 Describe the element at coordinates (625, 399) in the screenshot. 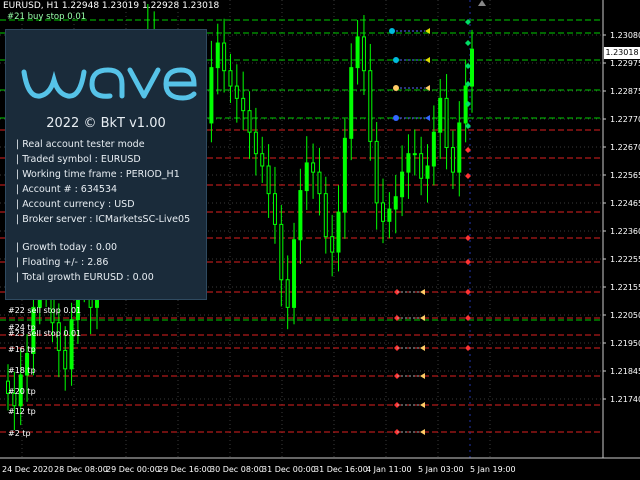

I see `price-tick-label: 1.21740` at that location.